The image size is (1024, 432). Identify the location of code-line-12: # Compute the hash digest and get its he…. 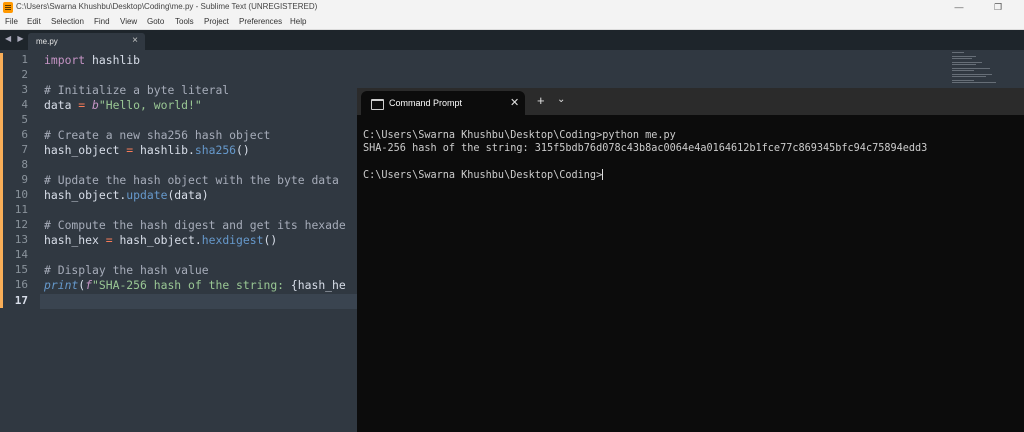
(195, 225).